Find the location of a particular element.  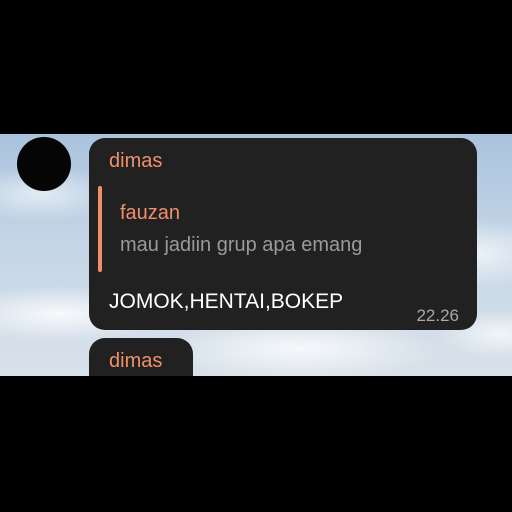

reply-sender-name: fauzan is located at coordinates (150, 213).